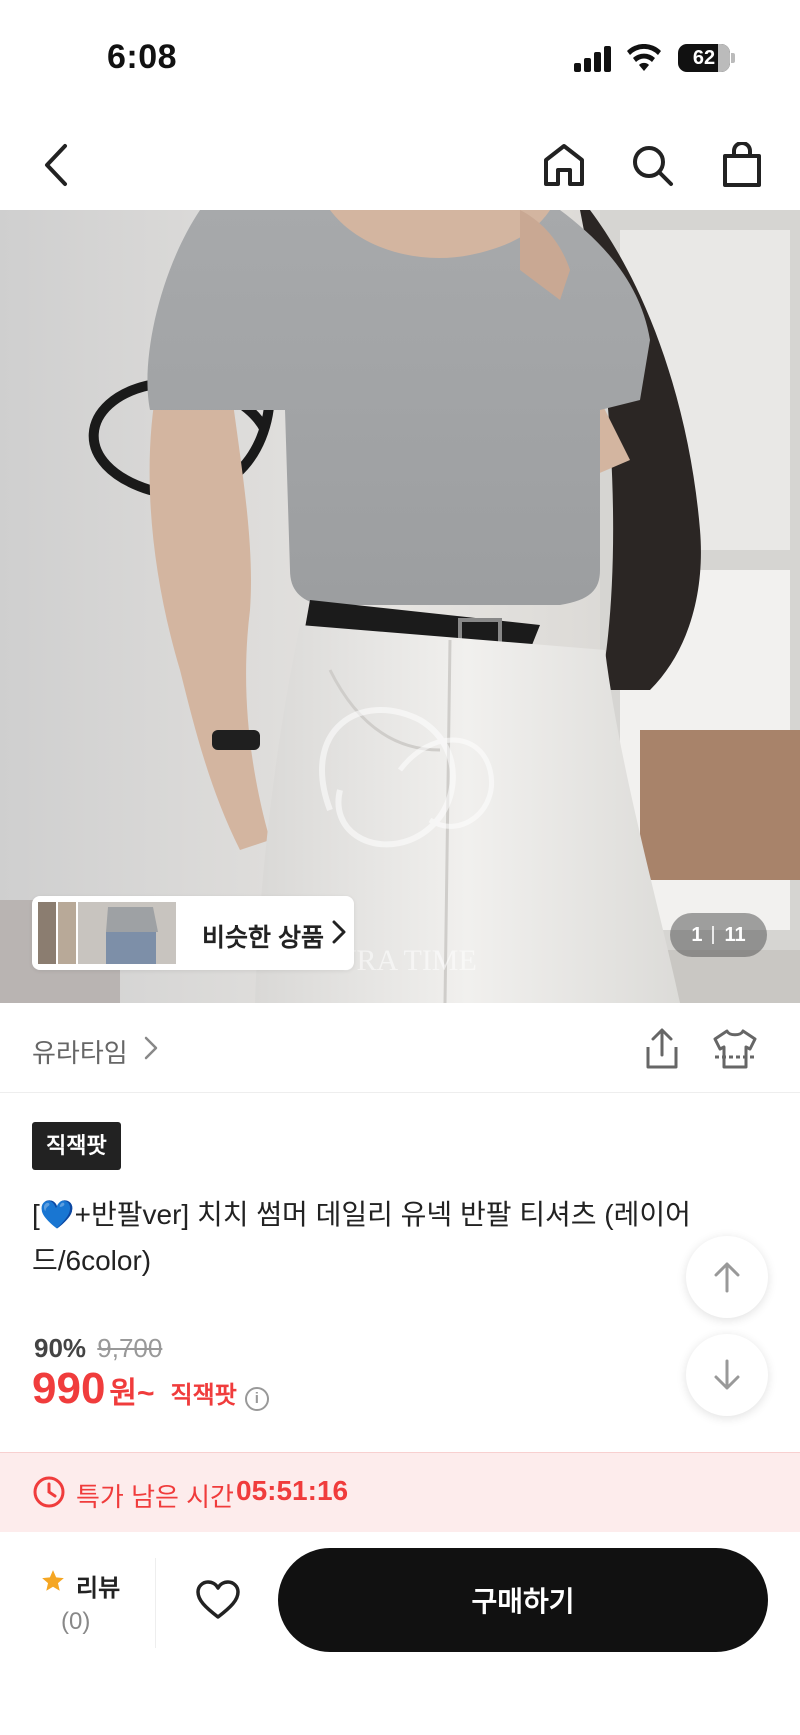 The image size is (800, 1735). What do you see at coordinates (142, 57) in the screenshot?
I see `status-time: 6:08` at bounding box center [142, 57].